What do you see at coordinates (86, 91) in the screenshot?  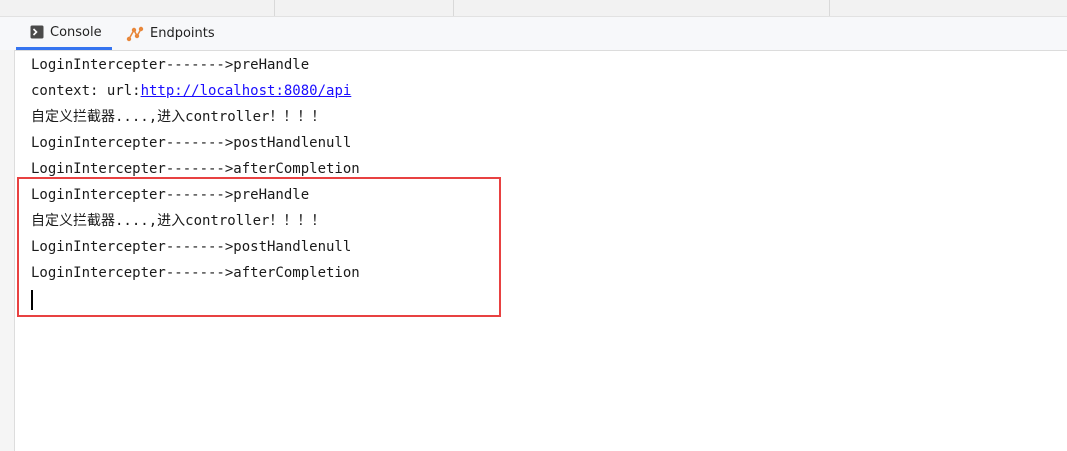 I see `console-line-text: context: url:` at bounding box center [86, 91].